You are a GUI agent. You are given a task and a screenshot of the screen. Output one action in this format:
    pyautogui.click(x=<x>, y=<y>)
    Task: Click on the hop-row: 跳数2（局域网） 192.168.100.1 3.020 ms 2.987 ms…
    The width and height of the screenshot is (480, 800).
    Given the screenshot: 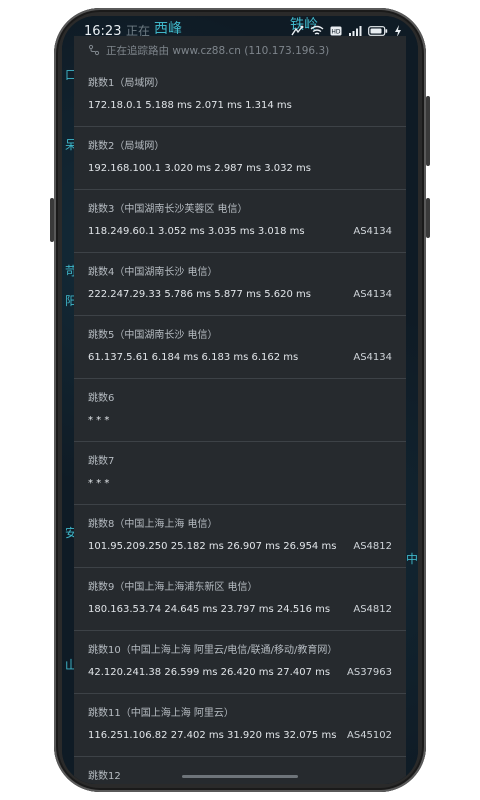 What is the action you would take?
    pyautogui.click(x=240, y=158)
    